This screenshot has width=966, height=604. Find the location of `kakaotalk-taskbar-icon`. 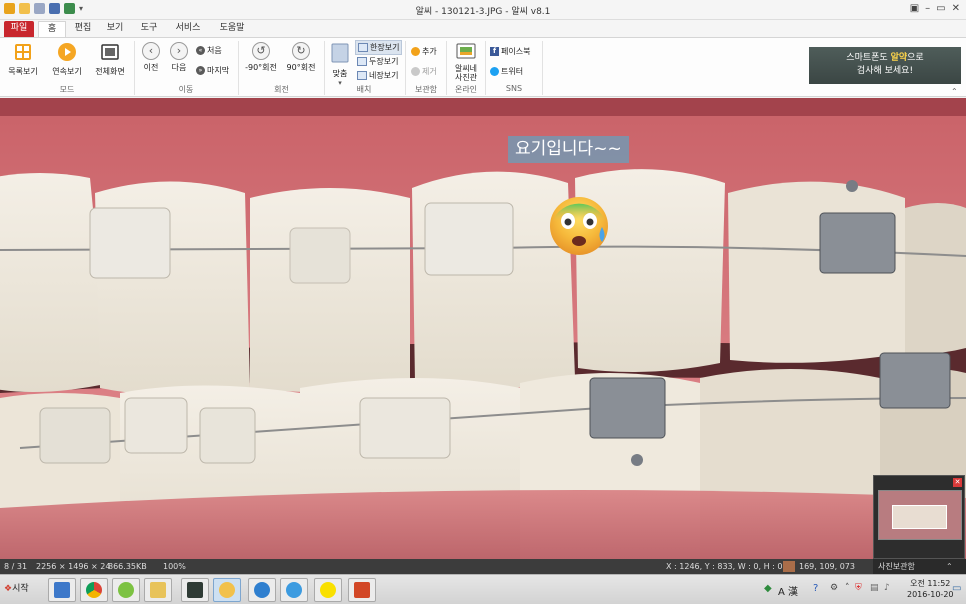

kakaotalk-taskbar-icon is located at coordinates (328, 590).